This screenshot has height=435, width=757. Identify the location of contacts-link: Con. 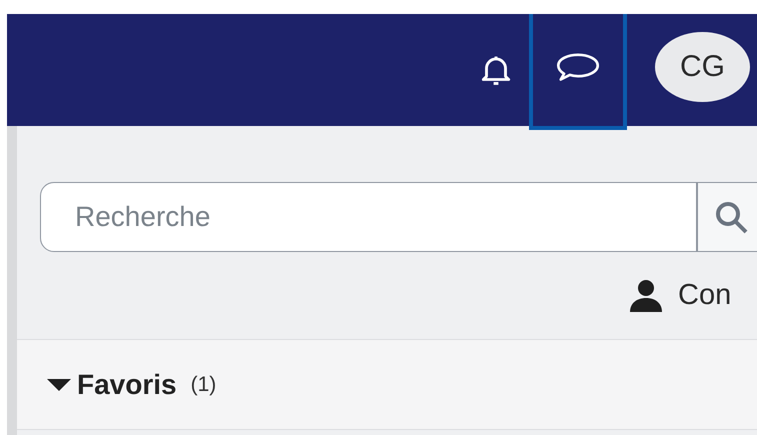
(680, 295).